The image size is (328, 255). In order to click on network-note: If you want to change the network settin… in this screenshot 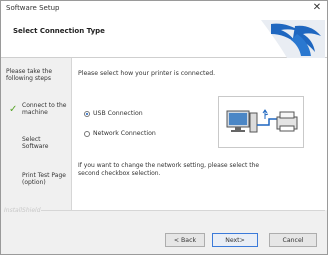, I will do `click(169, 169)`.